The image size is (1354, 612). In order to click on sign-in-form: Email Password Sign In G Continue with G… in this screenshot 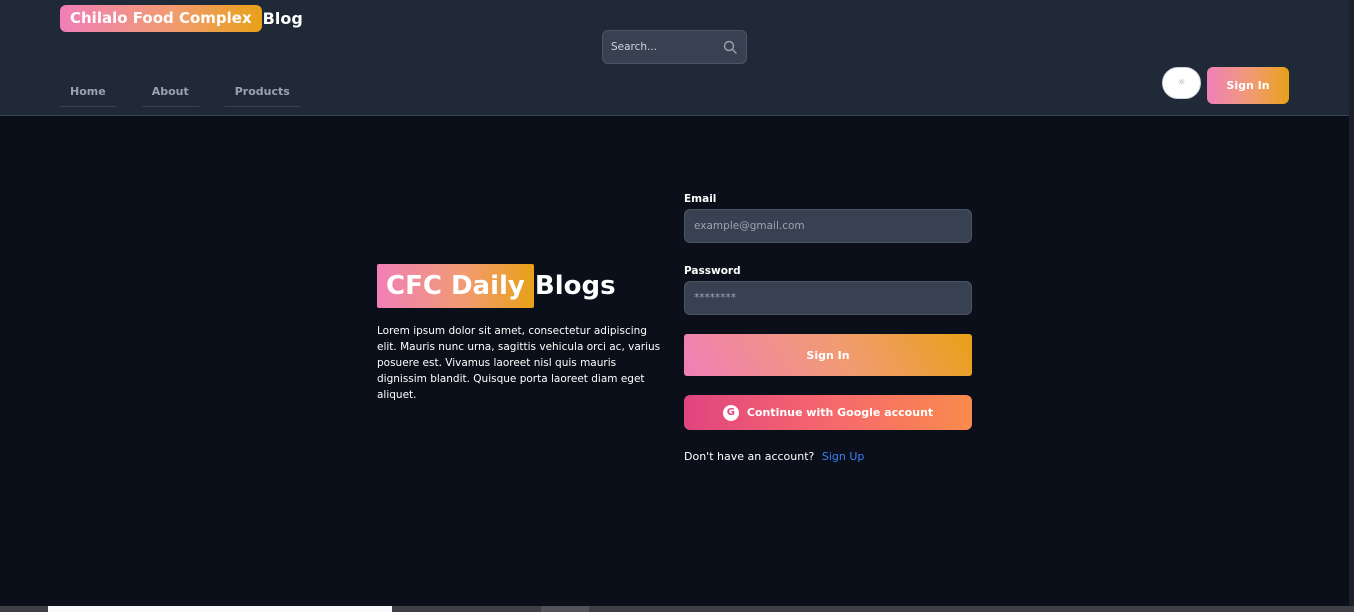, I will do `click(828, 328)`.